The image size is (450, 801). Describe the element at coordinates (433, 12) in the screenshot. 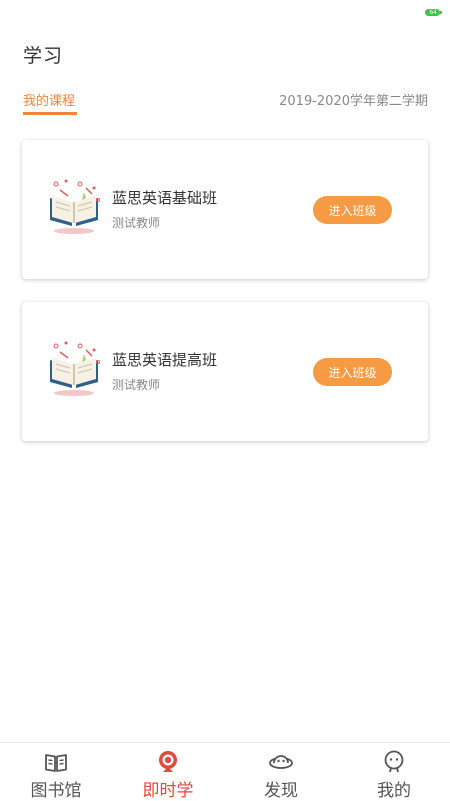

I see `battery-level: 64` at that location.